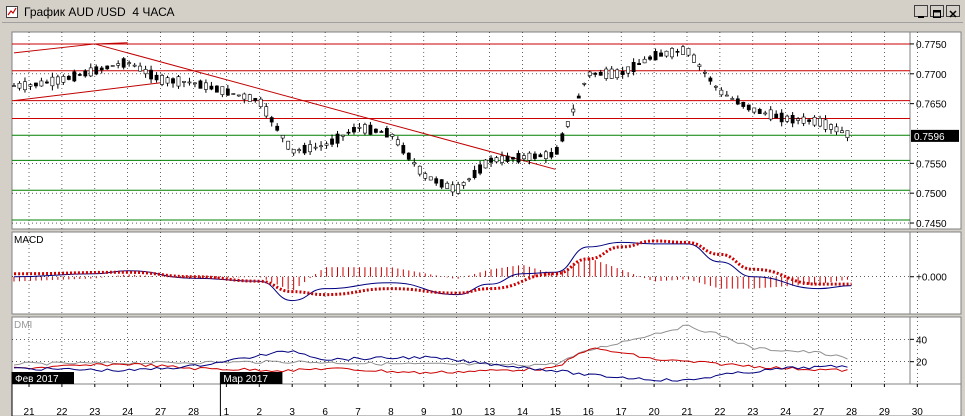 This screenshot has width=965, height=416. I want to click on month-marker-label: Мар 2017, so click(245, 379).